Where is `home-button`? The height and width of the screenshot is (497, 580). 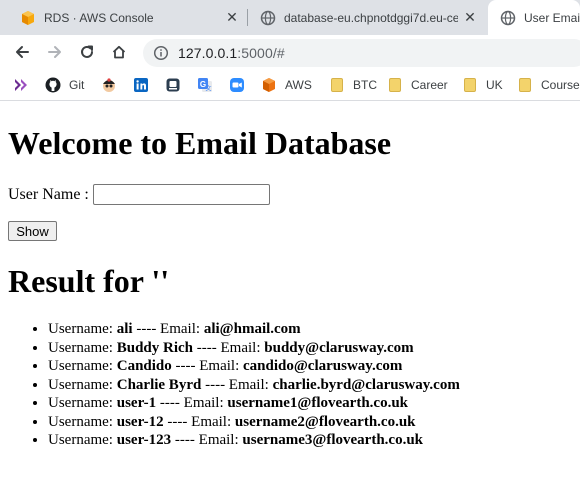
home-button is located at coordinates (119, 52).